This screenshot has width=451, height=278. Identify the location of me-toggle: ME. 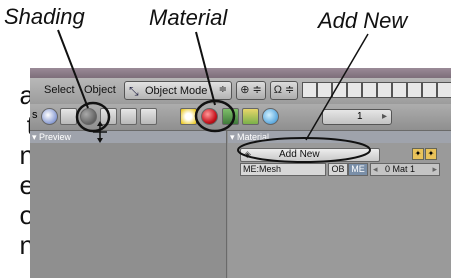
(358, 169).